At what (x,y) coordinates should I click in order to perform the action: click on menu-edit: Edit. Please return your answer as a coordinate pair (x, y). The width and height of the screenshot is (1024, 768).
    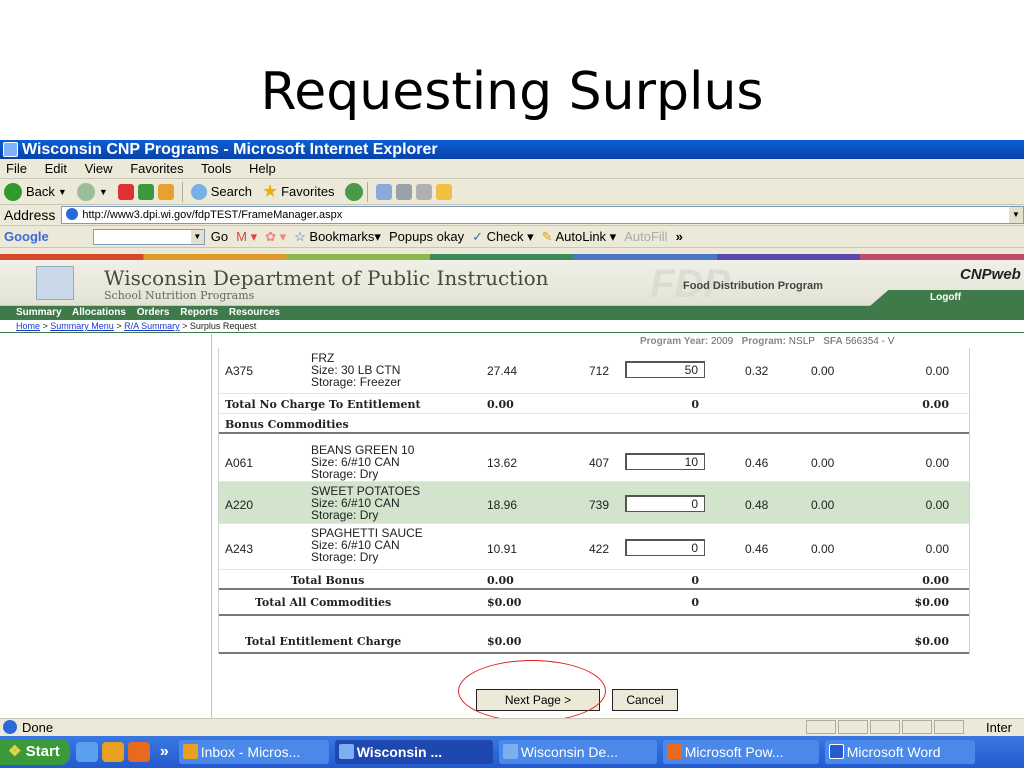
    Looking at the image, I should click on (56, 168).